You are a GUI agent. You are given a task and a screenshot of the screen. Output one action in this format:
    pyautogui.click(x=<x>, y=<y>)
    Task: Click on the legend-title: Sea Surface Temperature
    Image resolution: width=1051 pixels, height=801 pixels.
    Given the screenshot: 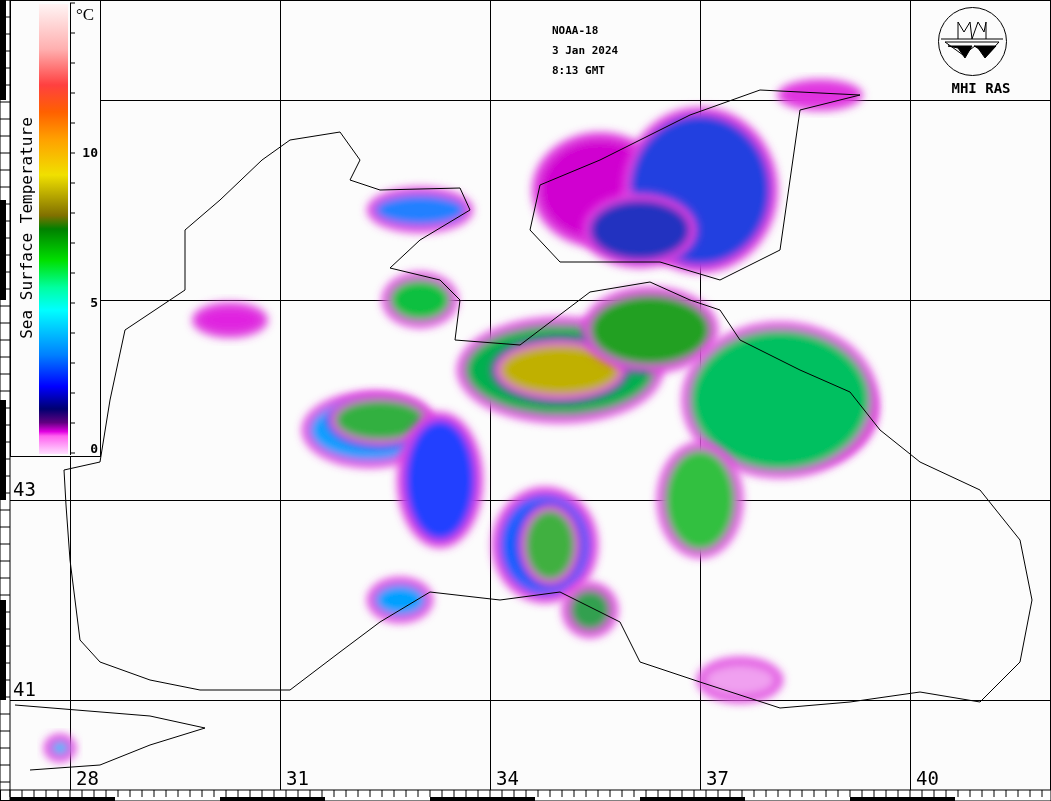 What is the action you would take?
    pyautogui.click(x=26, y=228)
    